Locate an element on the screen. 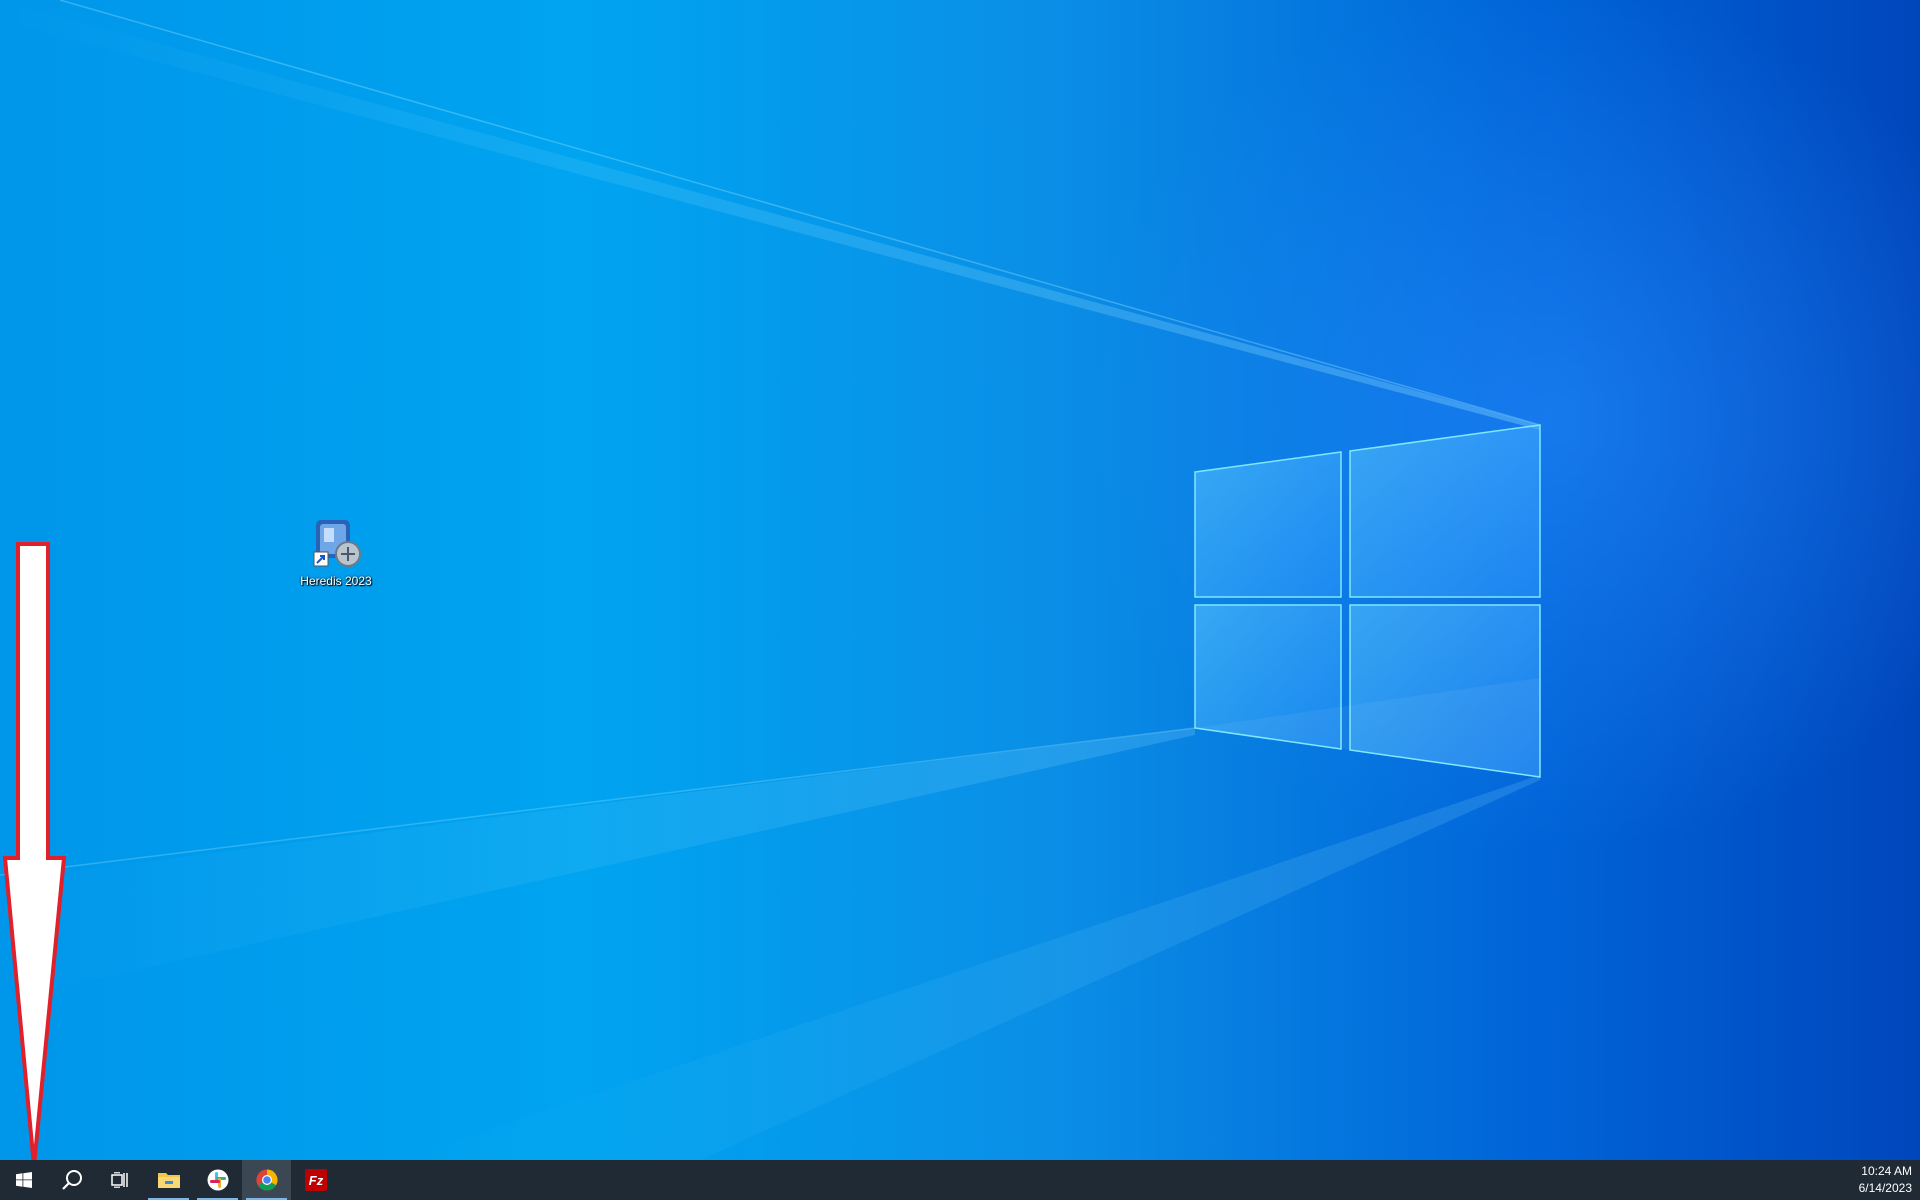 The height and width of the screenshot is (1200, 1920). task-view-icon is located at coordinates (119, 1180).